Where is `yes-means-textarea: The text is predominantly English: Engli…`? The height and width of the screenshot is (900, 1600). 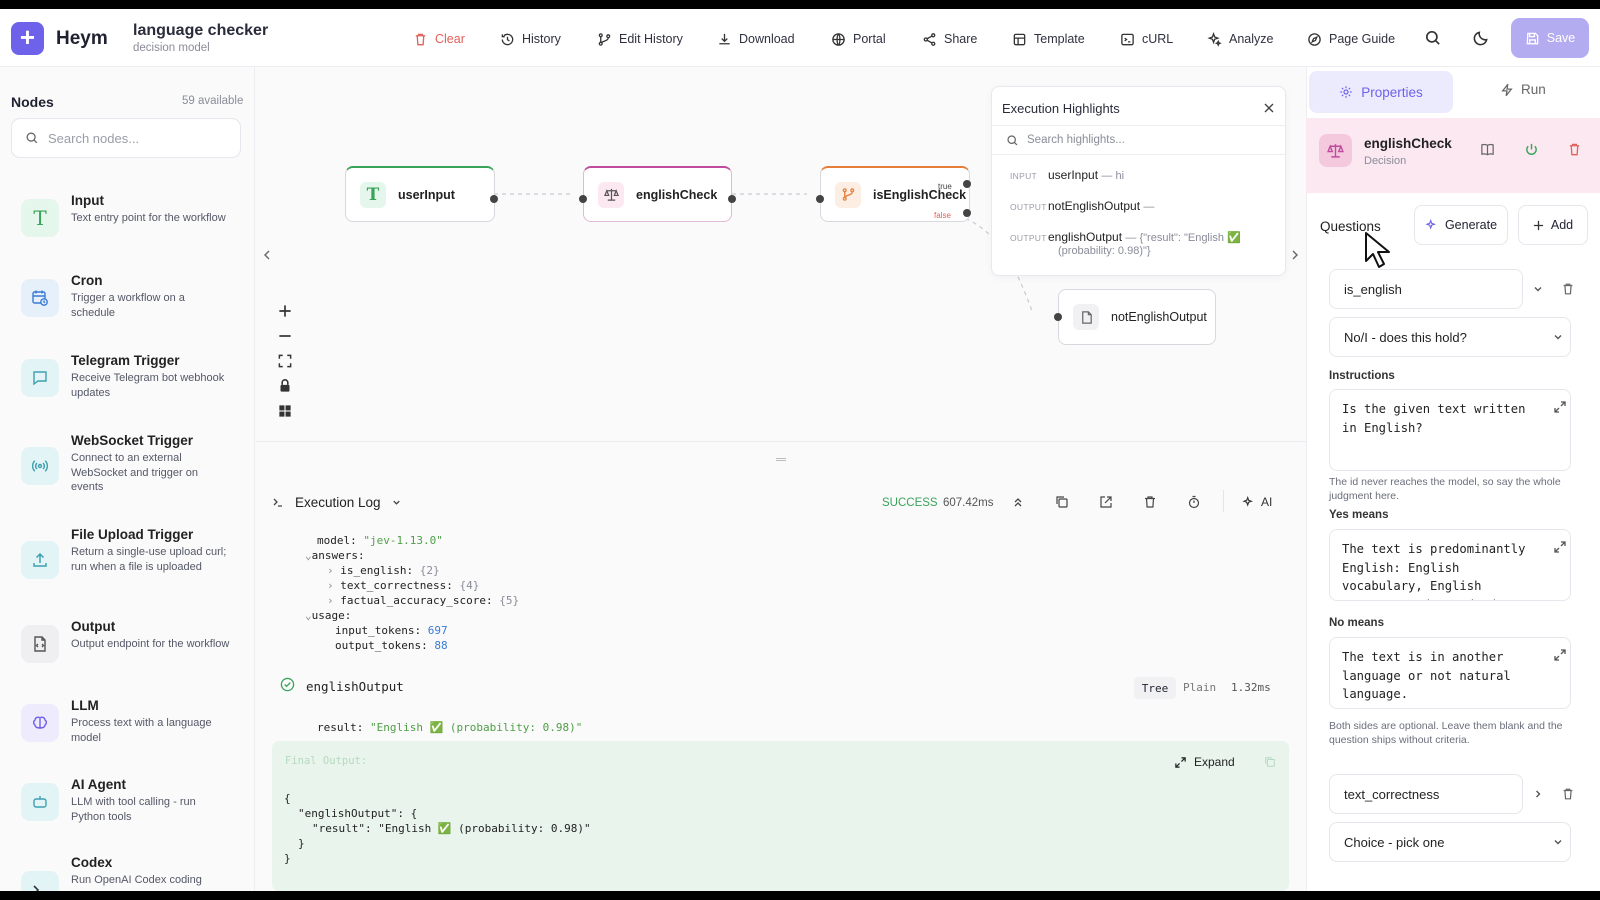 yes-means-textarea: The text is predominantly English: Engli… is located at coordinates (1450, 565).